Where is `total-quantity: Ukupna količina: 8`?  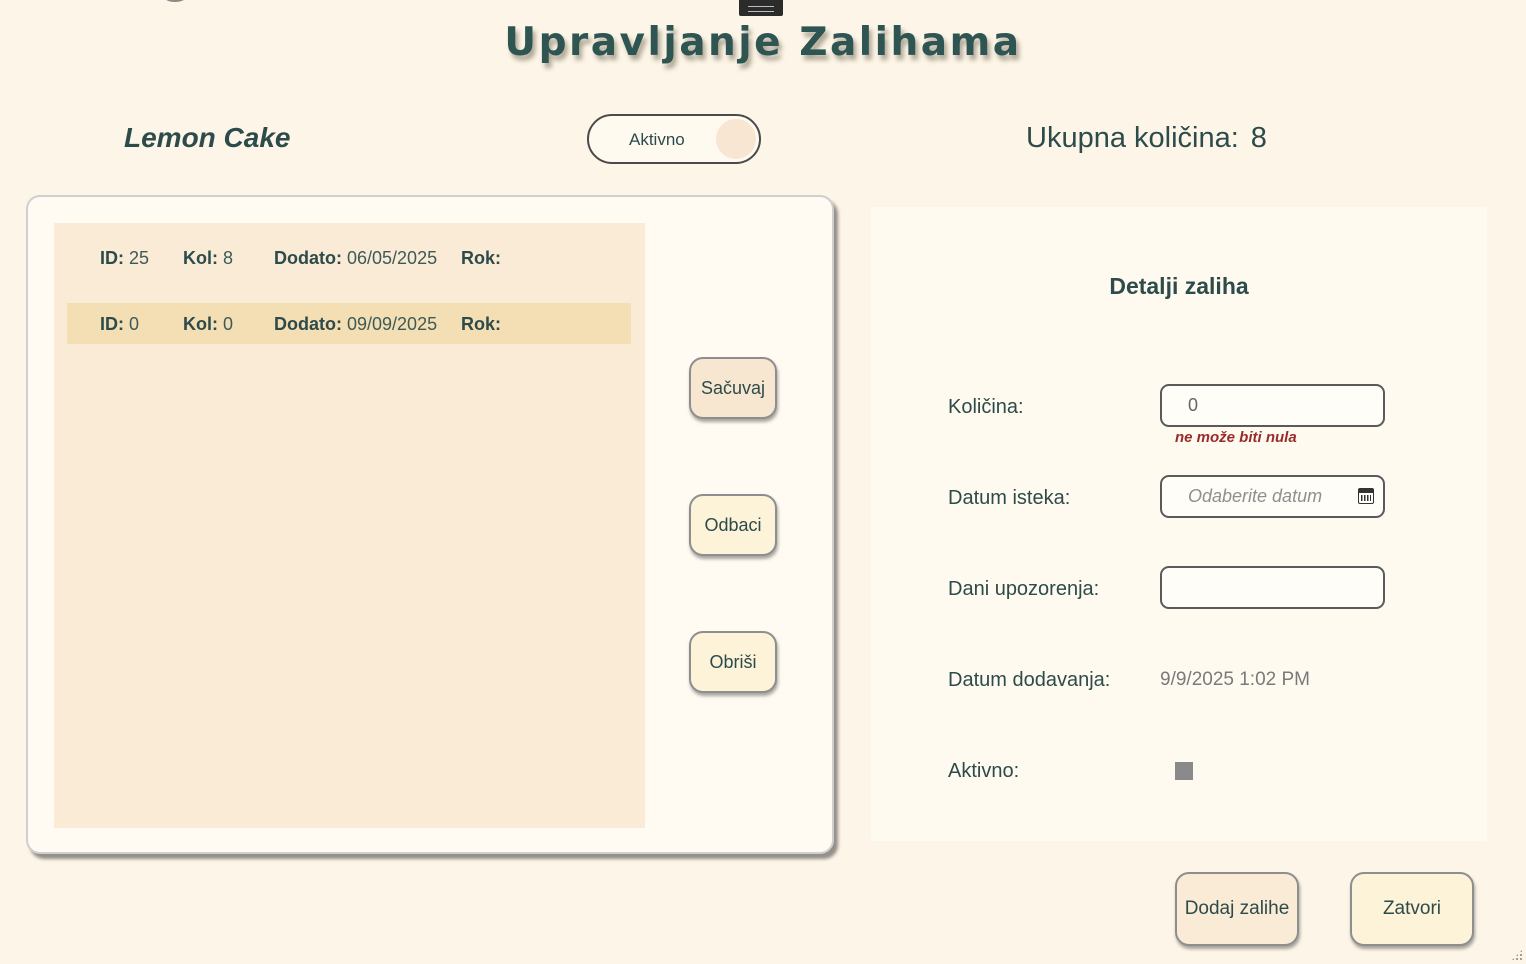 total-quantity: Ukupna količina: 8 is located at coordinates (1146, 138).